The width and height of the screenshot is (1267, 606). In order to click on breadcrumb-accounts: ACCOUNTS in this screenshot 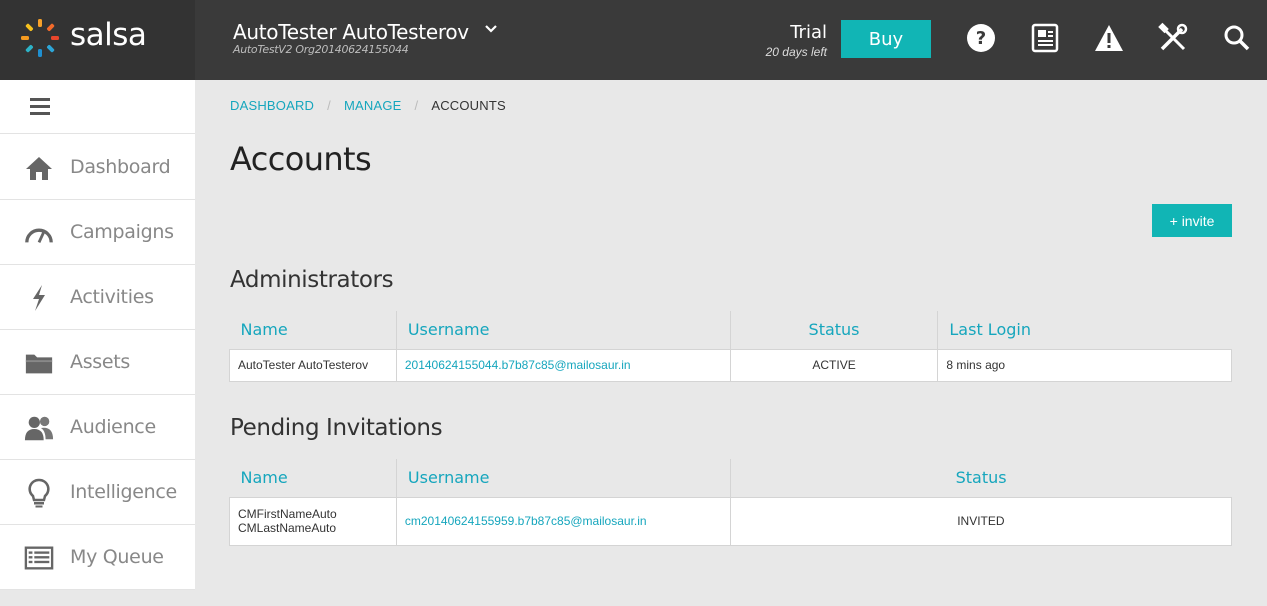, I will do `click(468, 105)`.